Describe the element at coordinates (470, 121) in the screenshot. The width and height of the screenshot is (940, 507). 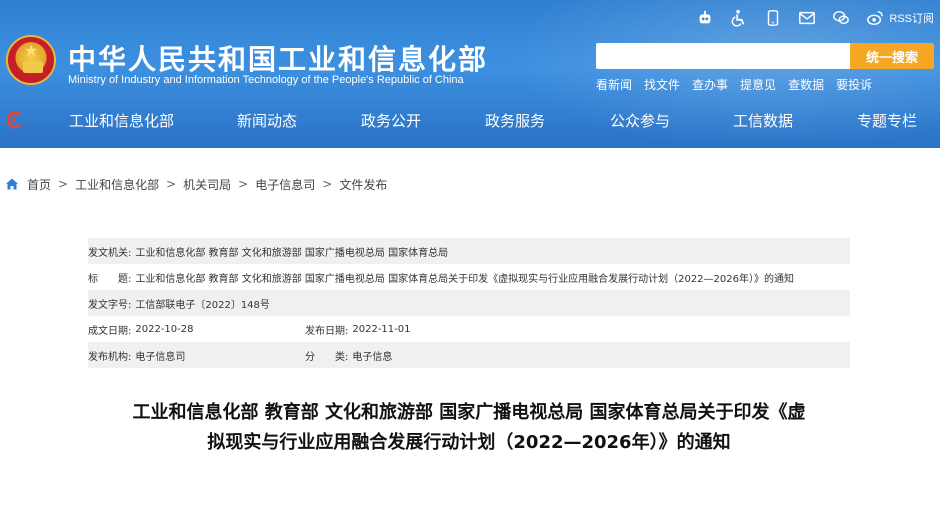
I see `main-nav: 工业和信息化部 新闻动态 政务公开 政务服务 公众参与 工信数据 专题专栏` at that location.